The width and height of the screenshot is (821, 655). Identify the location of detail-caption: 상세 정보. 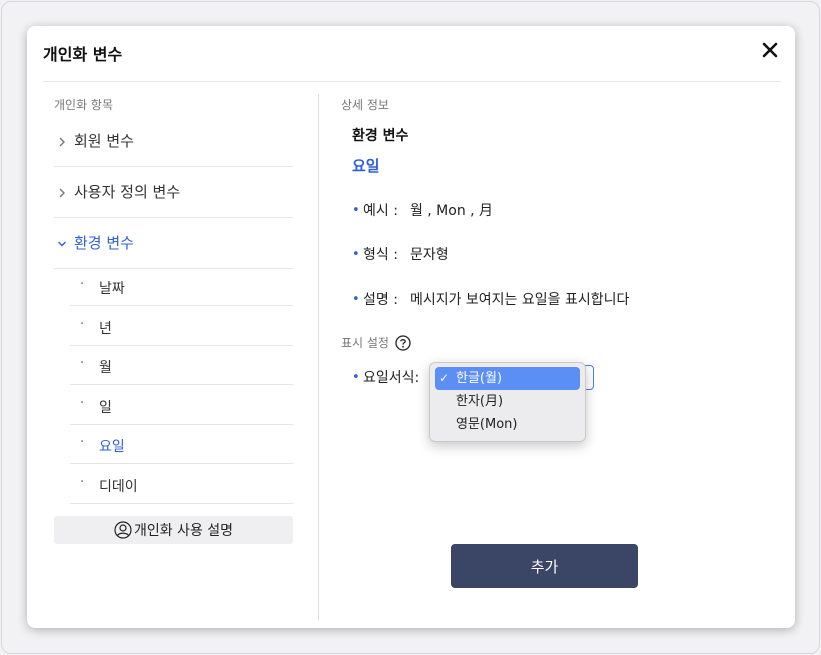
(365, 105).